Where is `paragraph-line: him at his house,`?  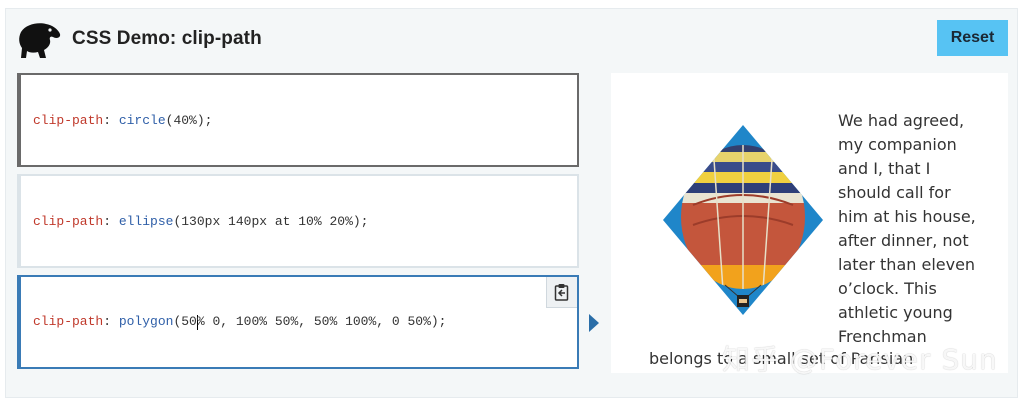
paragraph-line: him at his house, is located at coordinates (907, 216).